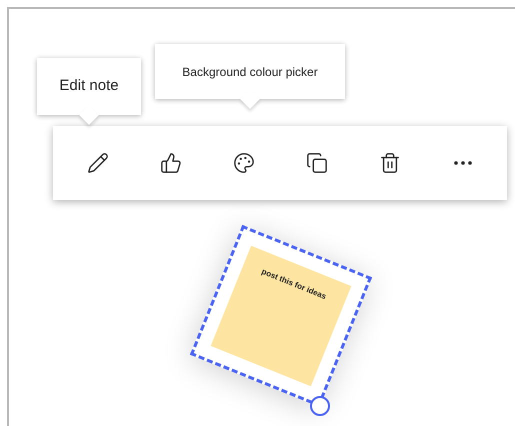 This screenshot has height=426, width=515. I want to click on more-icon, so click(463, 163).